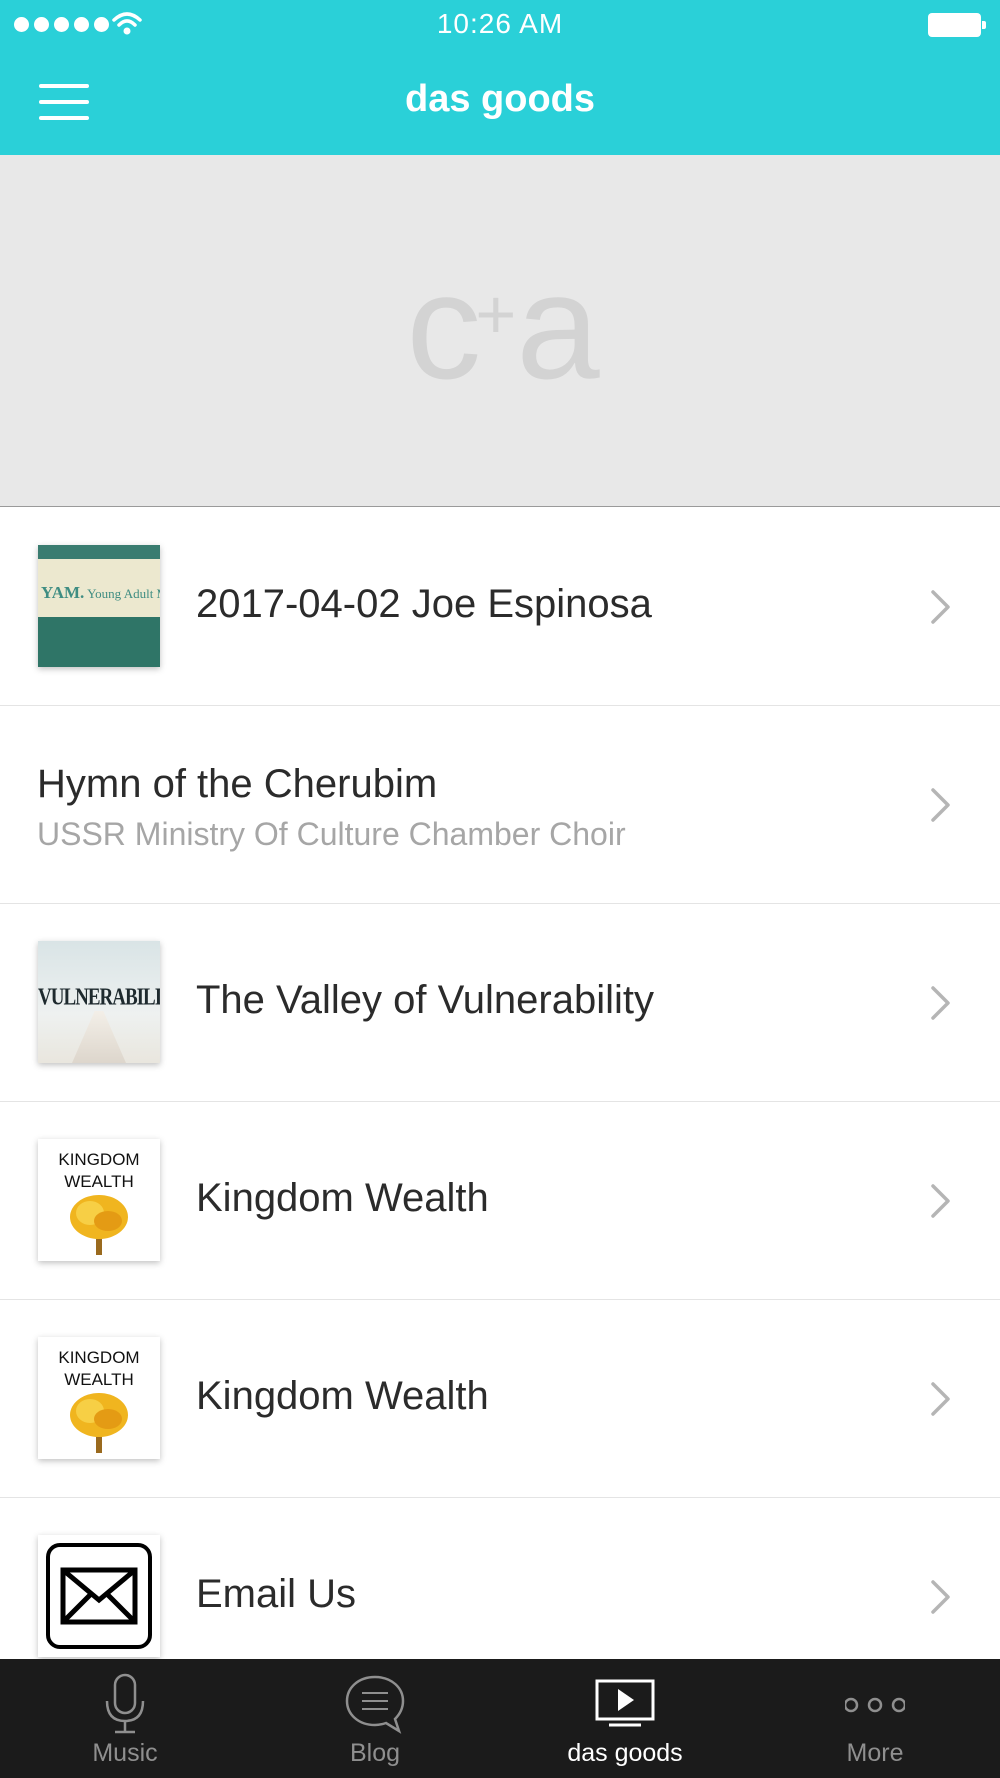 The width and height of the screenshot is (1000, 1778). Describe the element at coordinates (125, 1753) in the screenshot. I see `tab-label: Music` at that location.